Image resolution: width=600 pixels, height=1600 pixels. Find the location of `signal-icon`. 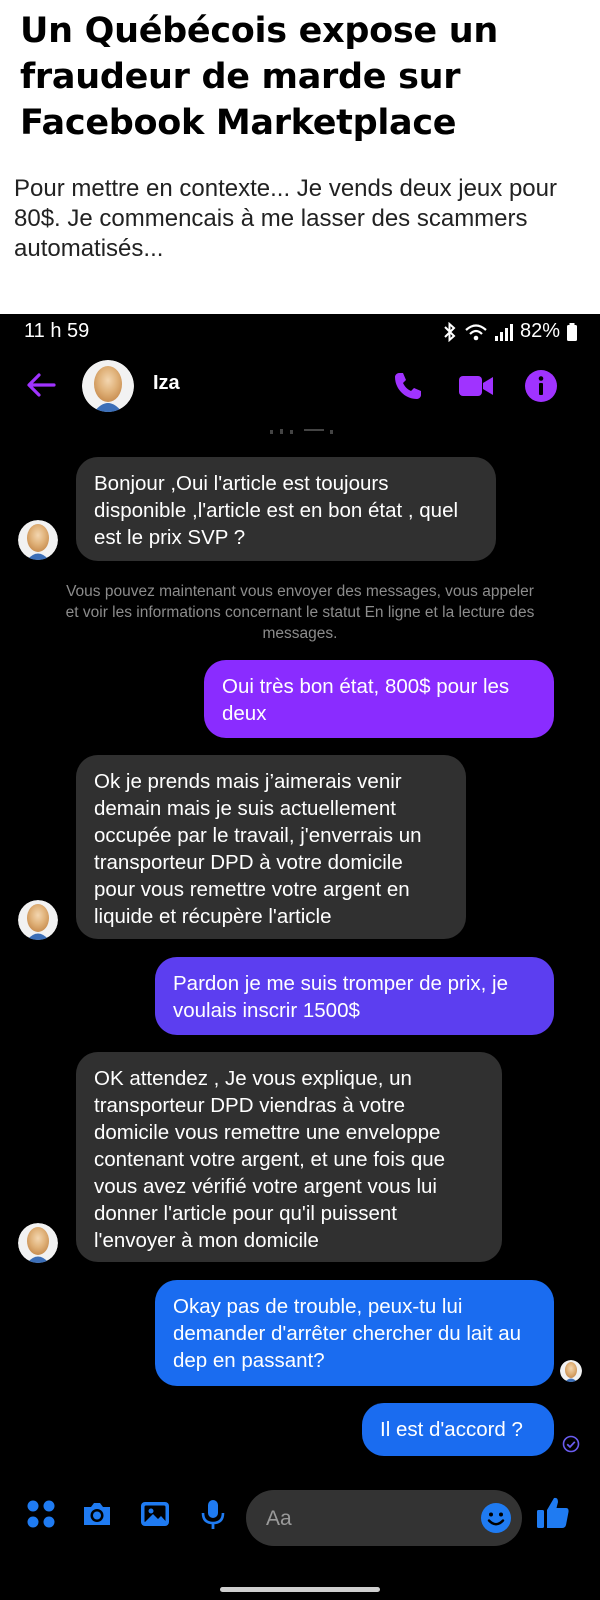

signal-icon is located at coordinates (503, 332).